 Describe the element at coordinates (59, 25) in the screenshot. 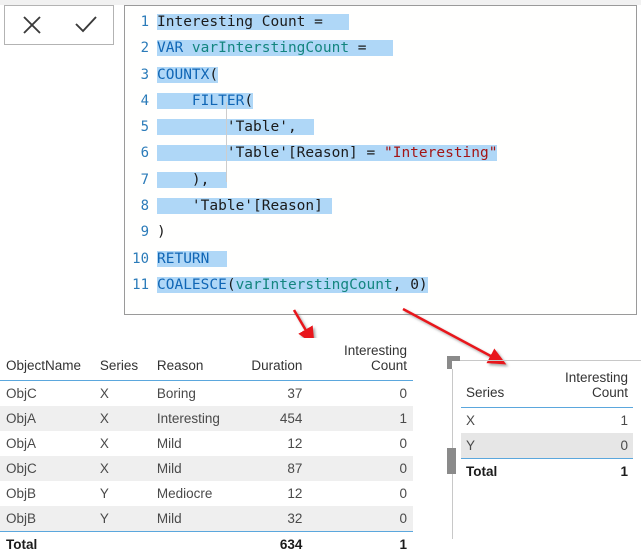

I see `formula-toolbar` at that location.